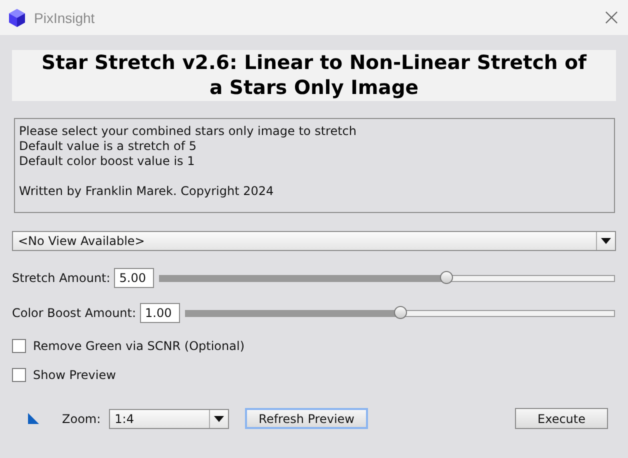  I want to click on info-text: Default value is a stretch of 5, so click(108, 146).